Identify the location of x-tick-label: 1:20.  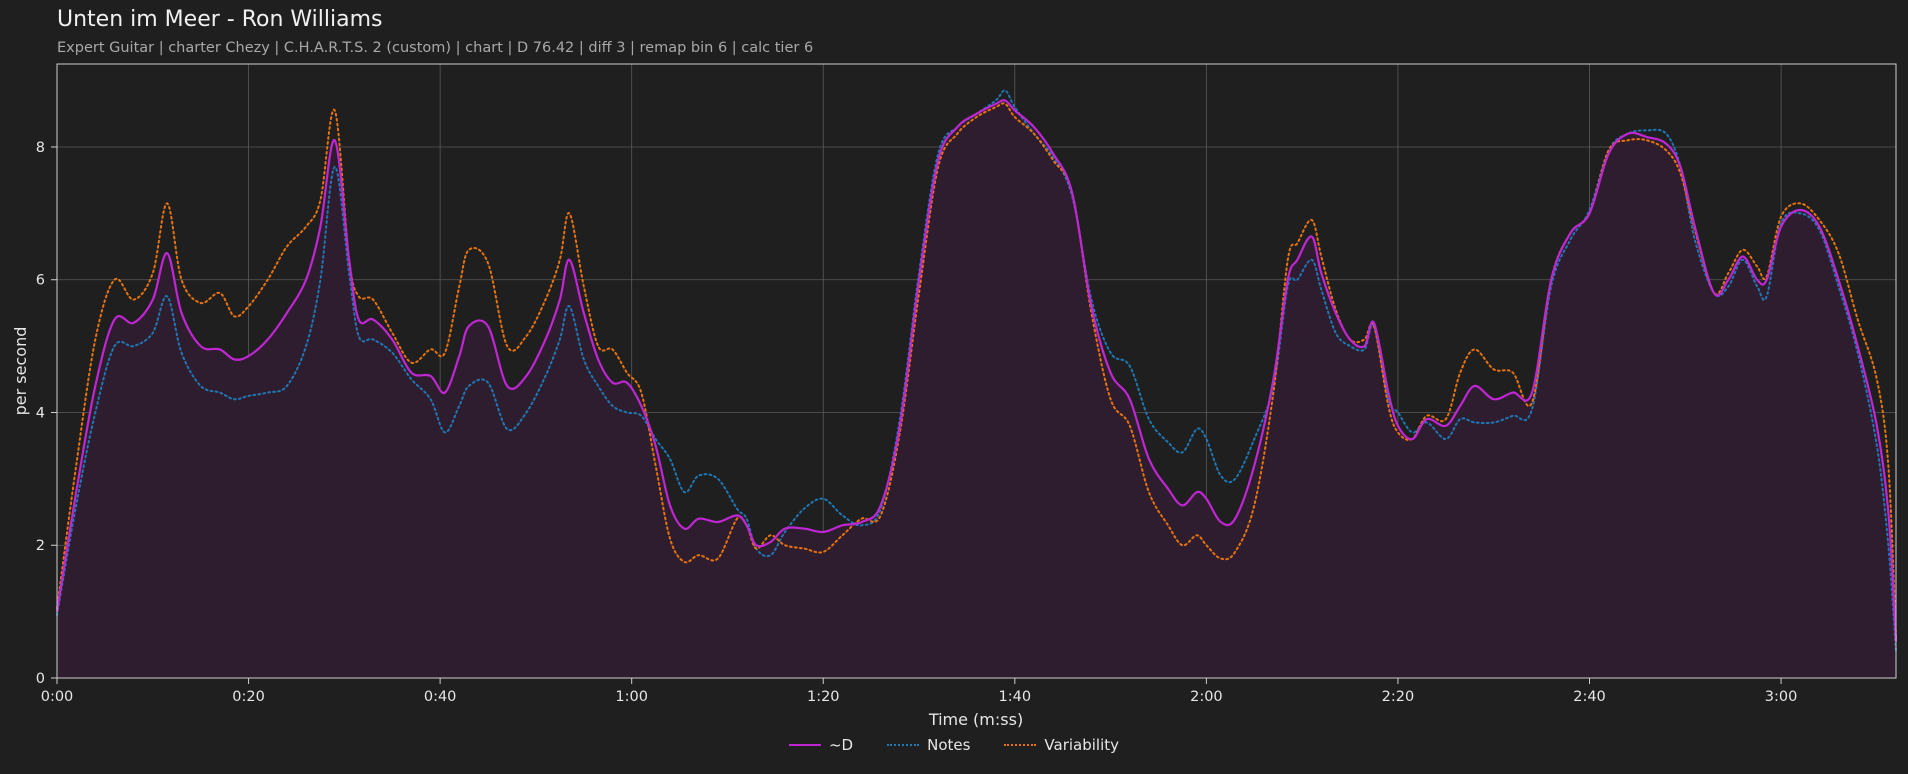
(823, 697).